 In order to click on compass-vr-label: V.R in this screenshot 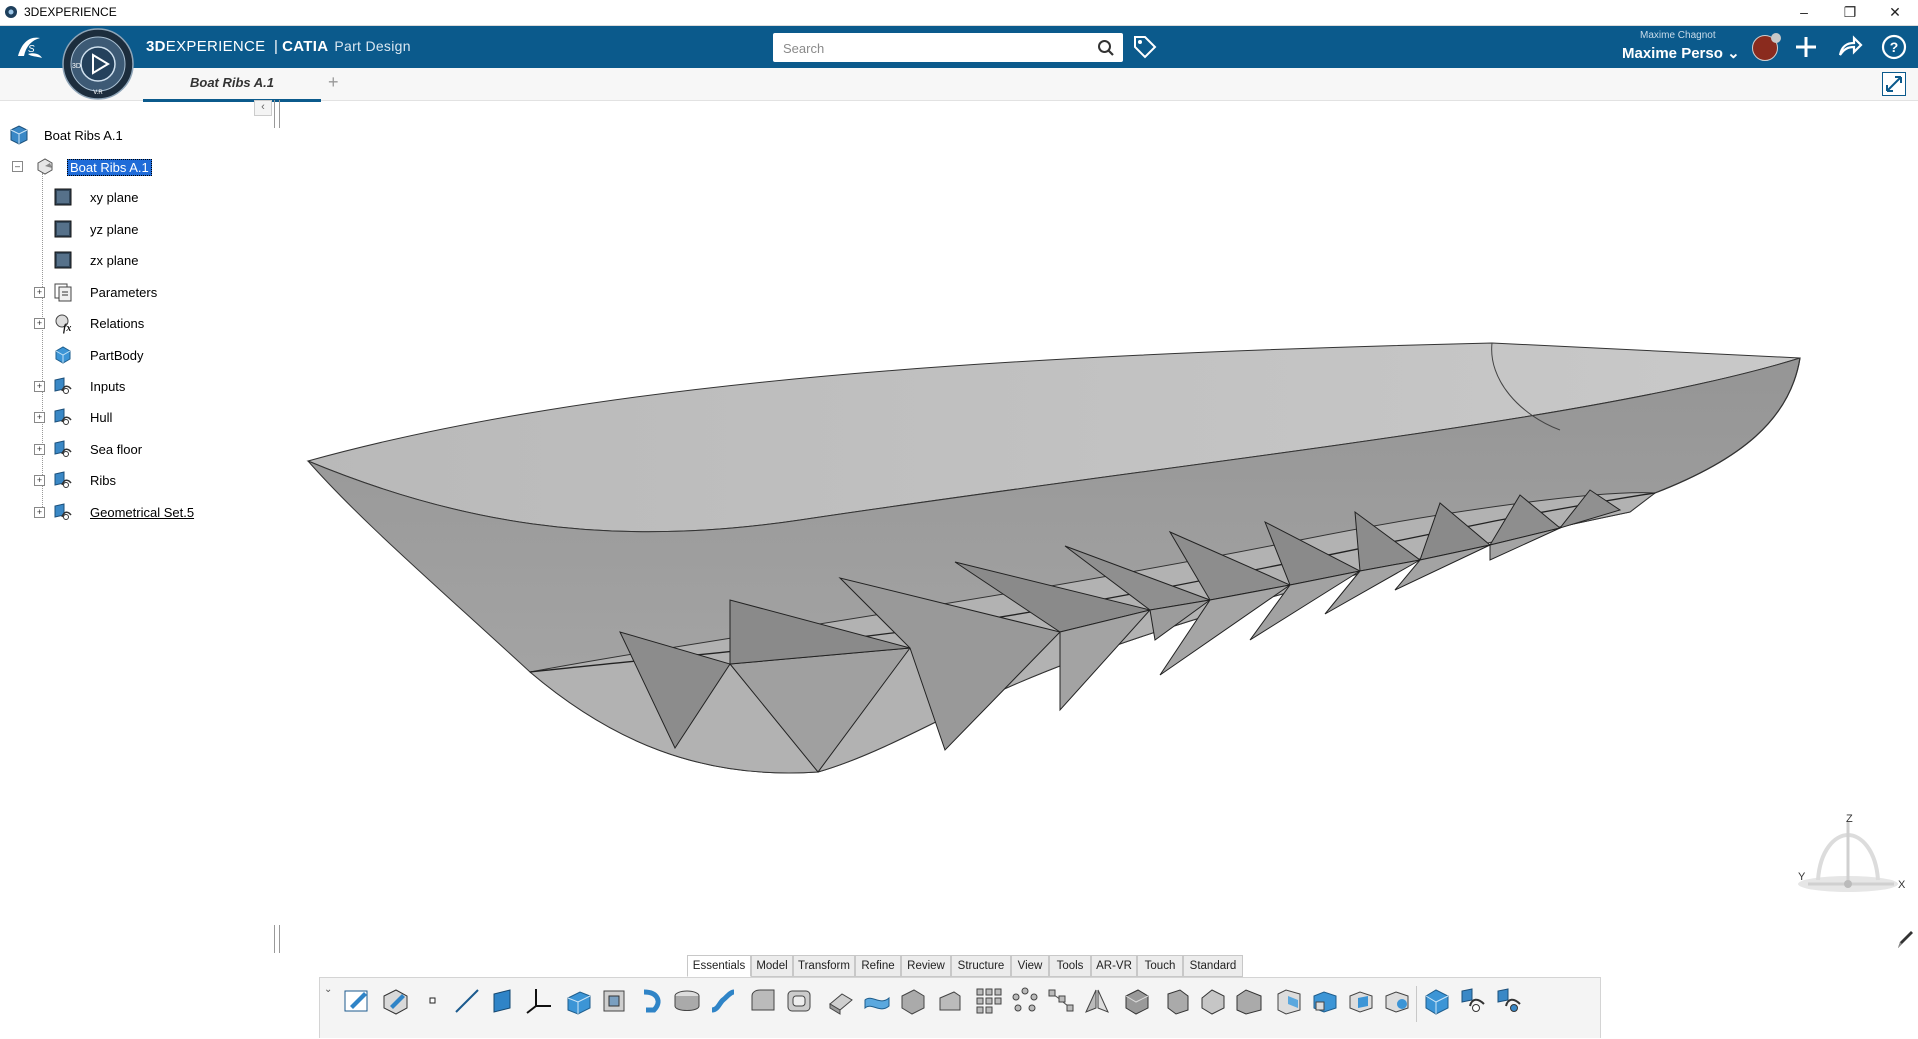, I will do `click(98, 93)`.